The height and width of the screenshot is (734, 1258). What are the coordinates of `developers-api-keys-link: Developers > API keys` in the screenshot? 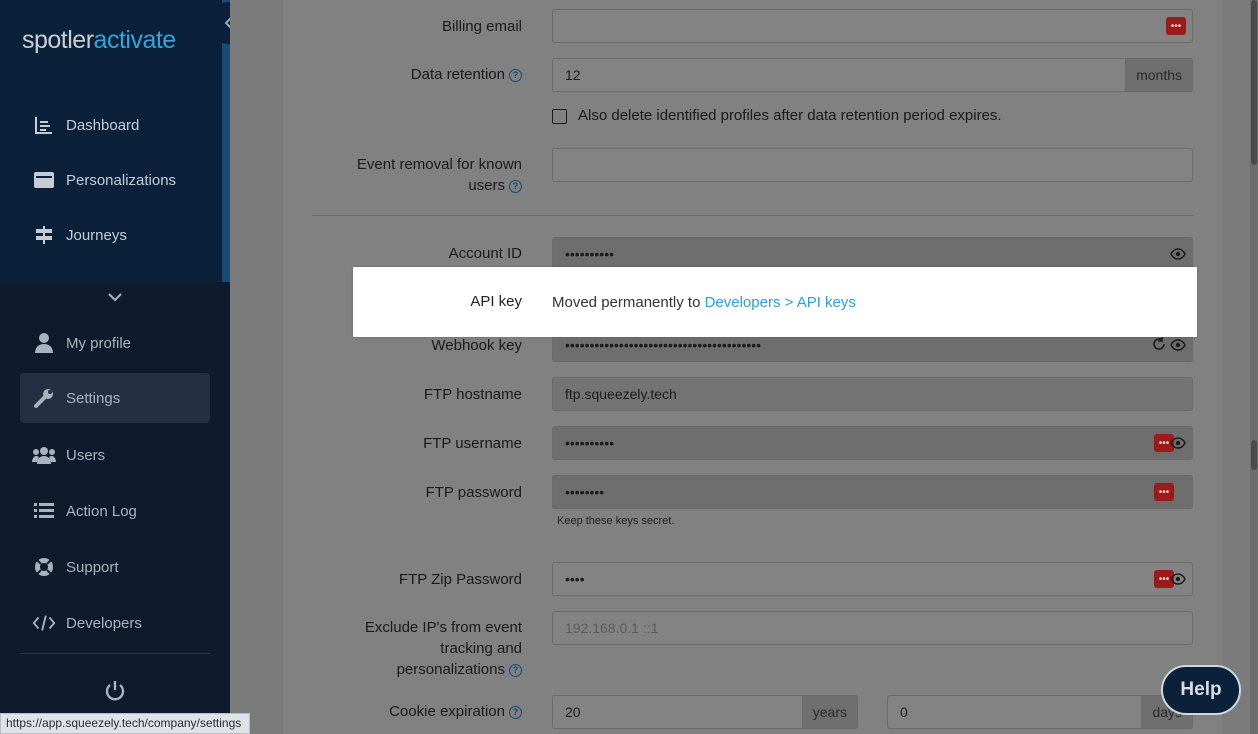 It's located at (780, 302).